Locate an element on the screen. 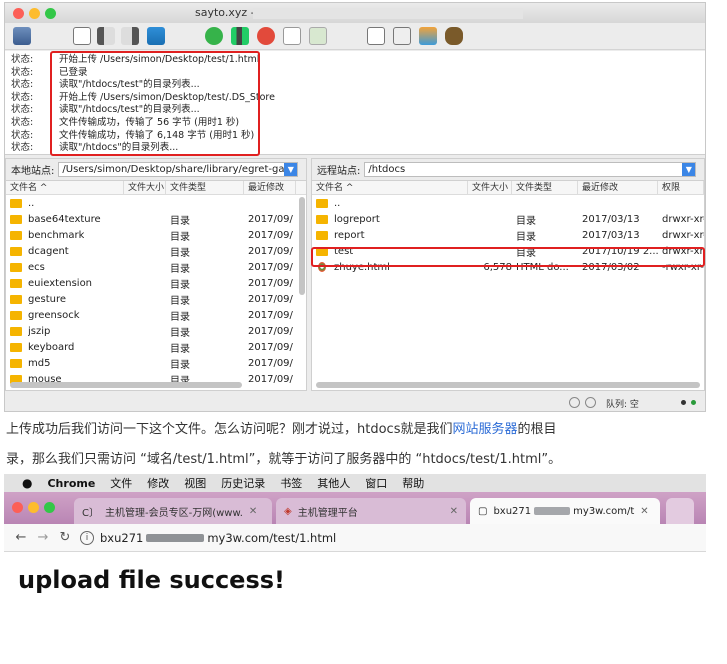 The image size is (727, 664). binoculars-icon is located at coordinates (454, 36).